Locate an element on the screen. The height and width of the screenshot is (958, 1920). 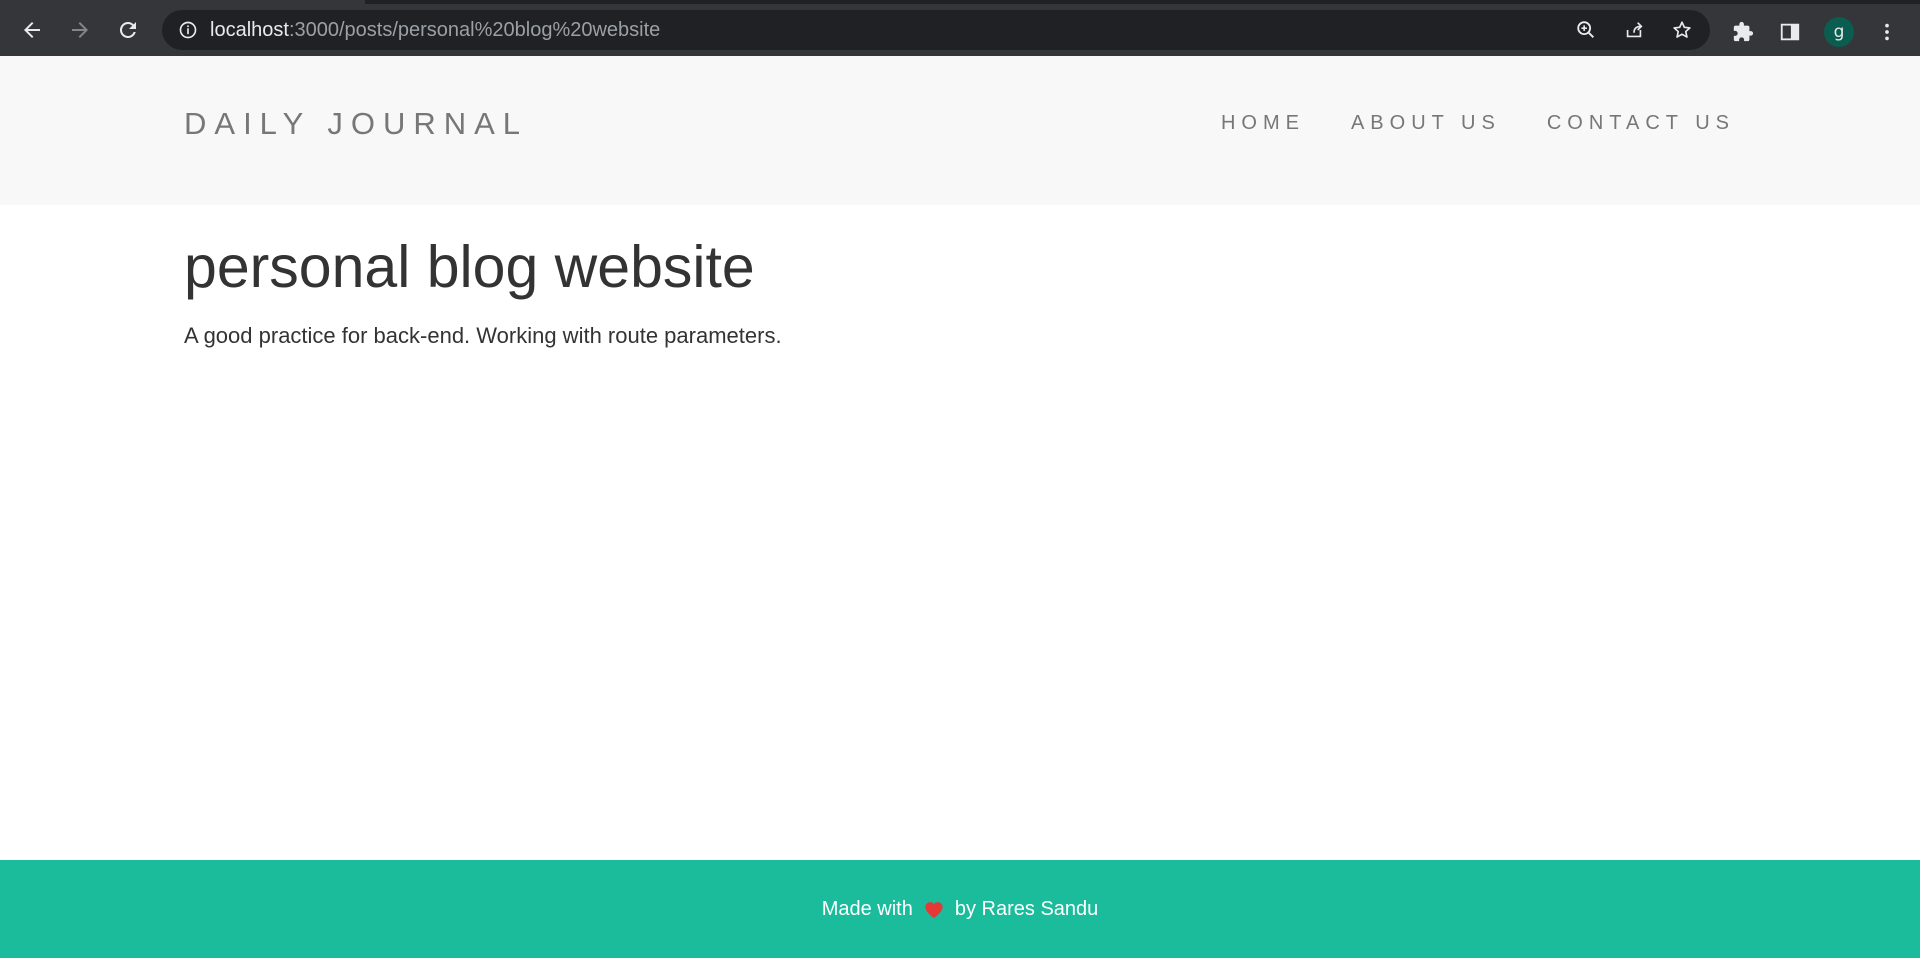
nav-link-contact-us: CONTACT US is located at coordinates (1641, 123).